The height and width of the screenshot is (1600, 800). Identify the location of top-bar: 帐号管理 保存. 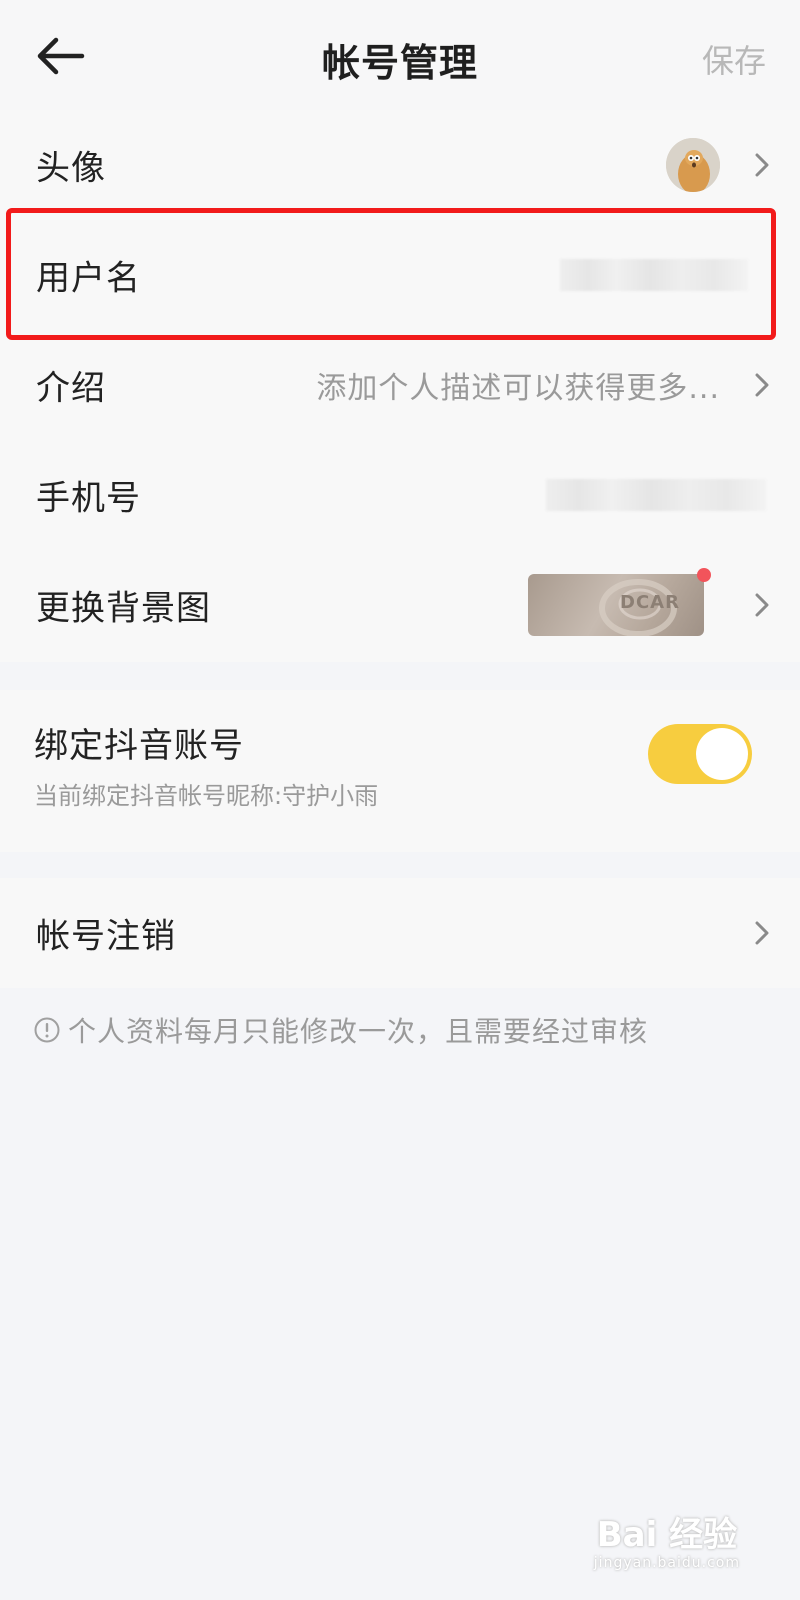
(400, 55).